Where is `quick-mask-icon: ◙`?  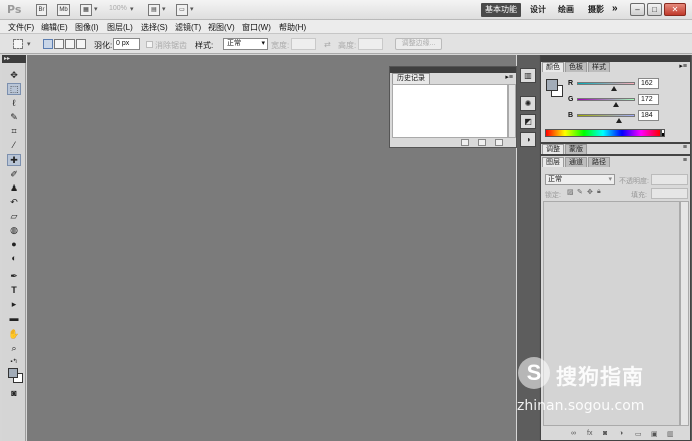
quick-mask-icon: ◙ is located at coordinates (14, 393).